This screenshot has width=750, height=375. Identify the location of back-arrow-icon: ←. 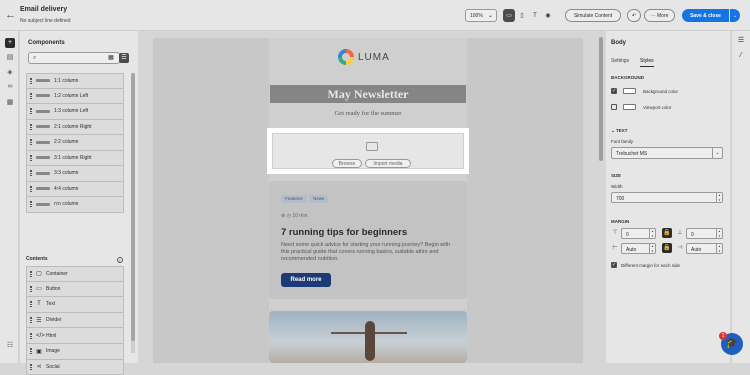
(10, 15).